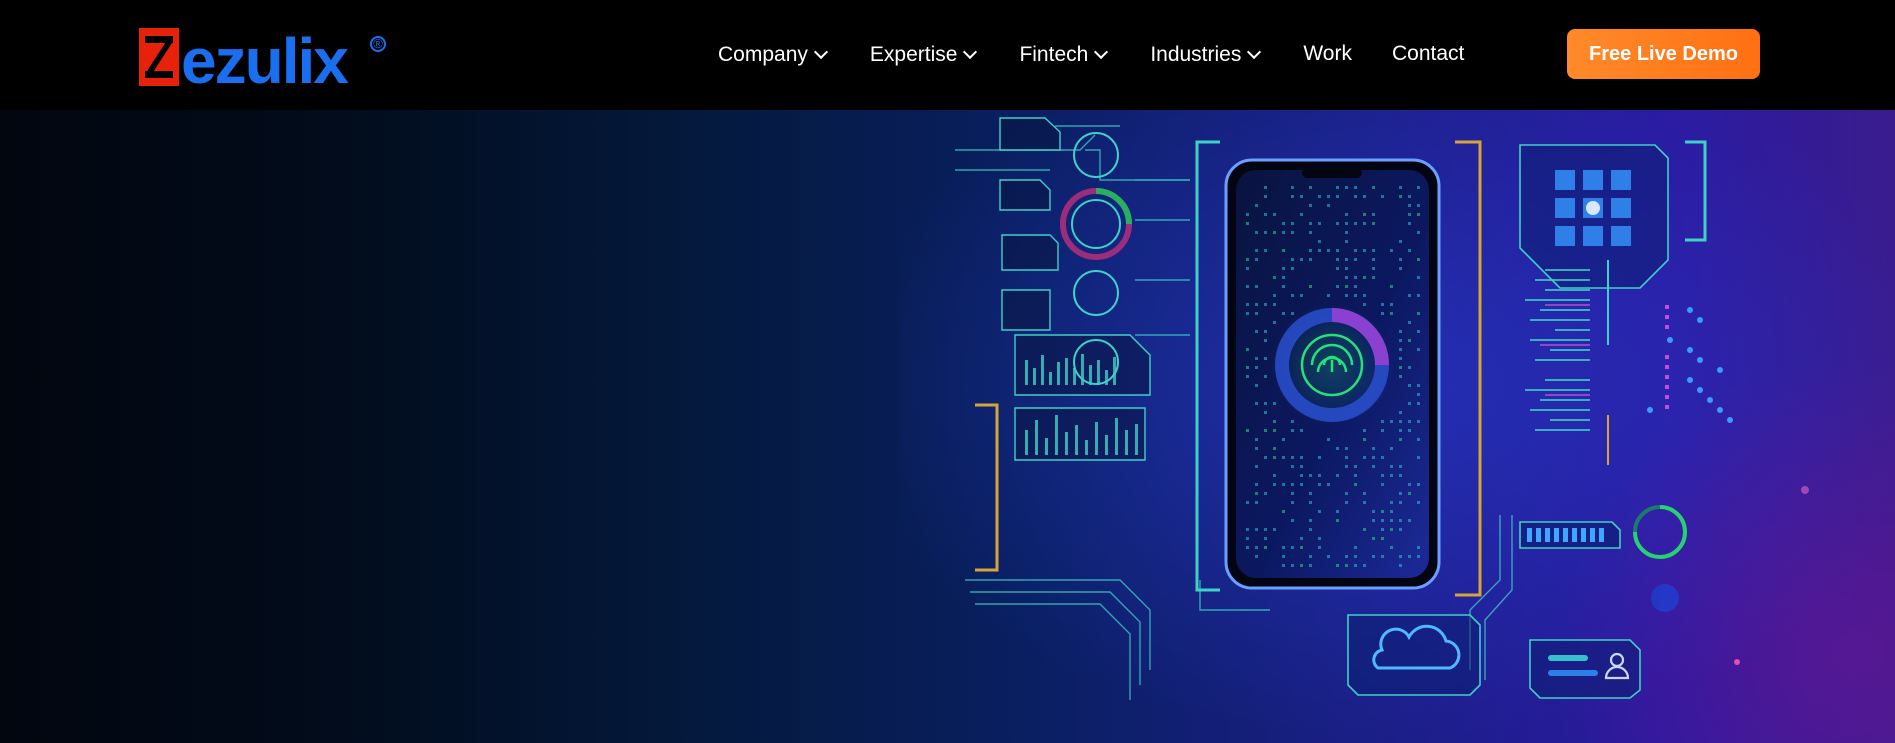 The height and width of the screenshot is (743, 1895). I want to click on nav-item-label: Fintech, so click(1054, 54).